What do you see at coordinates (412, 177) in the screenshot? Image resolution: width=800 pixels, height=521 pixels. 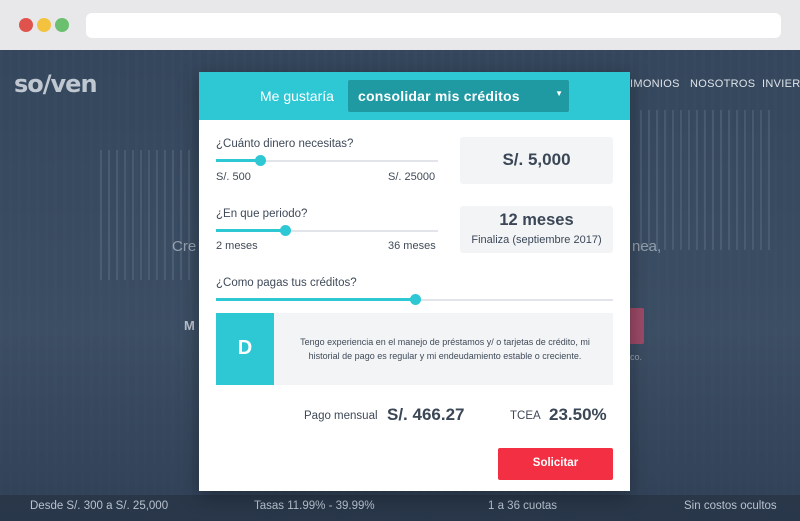 I see `amount-max-label: S/. 25000` at bounding box center [412, 177].